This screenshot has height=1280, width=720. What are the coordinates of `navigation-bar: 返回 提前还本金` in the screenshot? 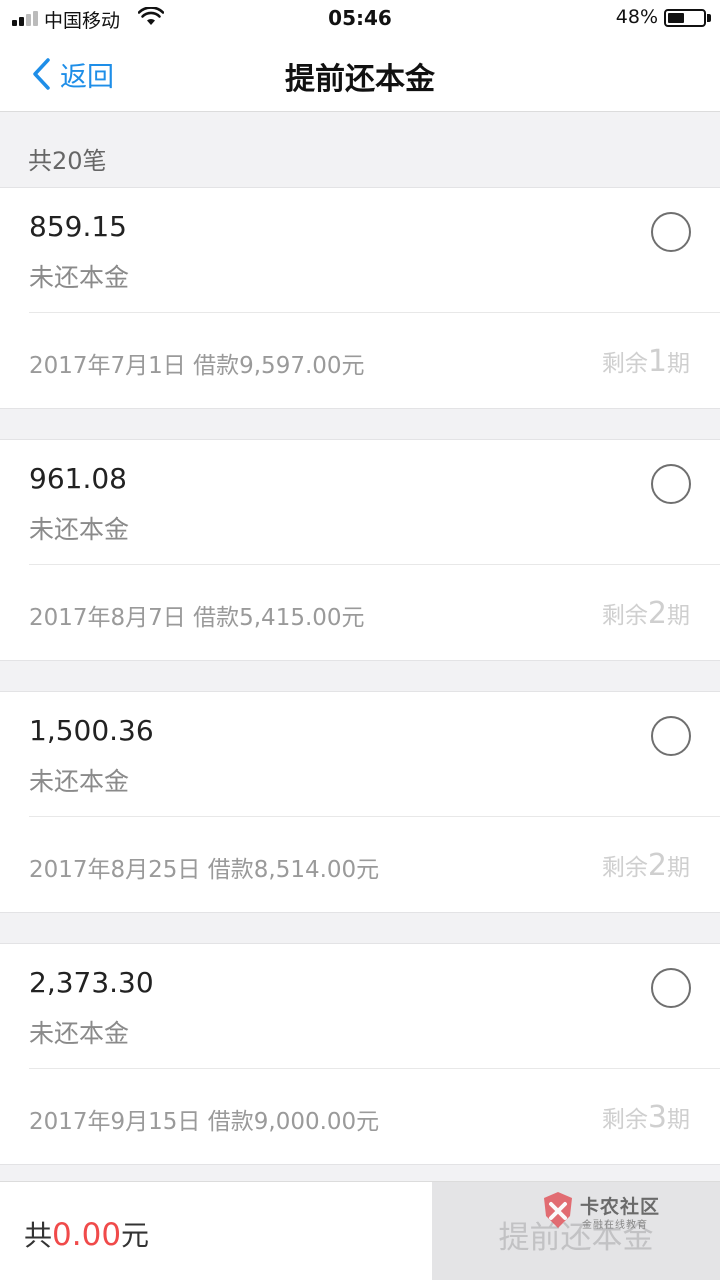 It's located at (360, 74).